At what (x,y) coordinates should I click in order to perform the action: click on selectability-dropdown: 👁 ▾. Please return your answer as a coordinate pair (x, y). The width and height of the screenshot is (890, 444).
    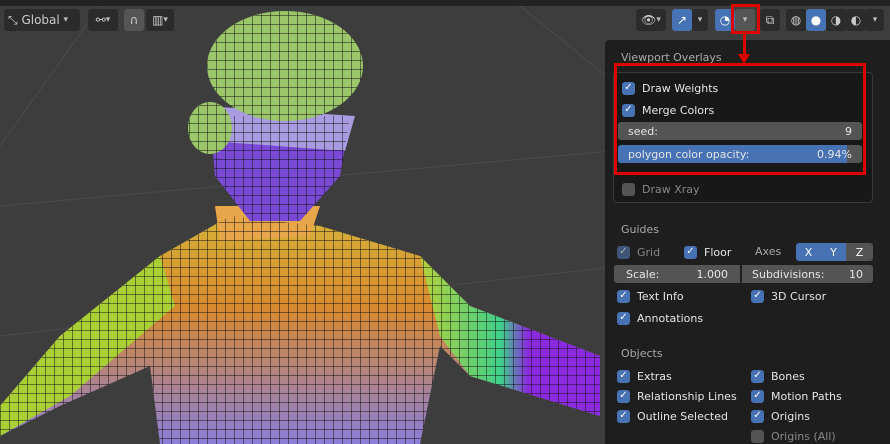
    Looking at the image, I should click on (651, 20).